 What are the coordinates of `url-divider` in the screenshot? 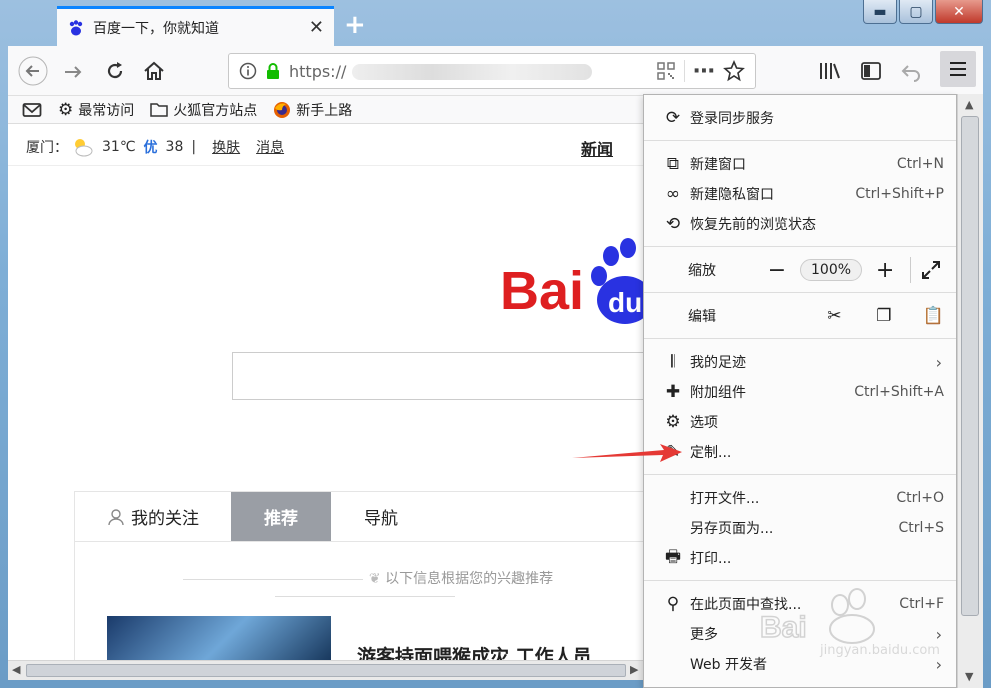 It's located at (684, 71).